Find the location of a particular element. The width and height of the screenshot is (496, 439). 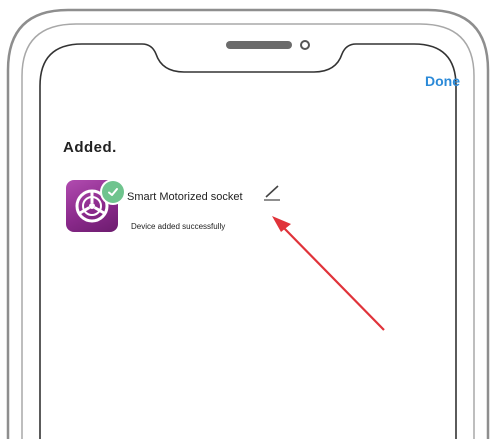

pencil-icon is located at coordinates (272, 192).